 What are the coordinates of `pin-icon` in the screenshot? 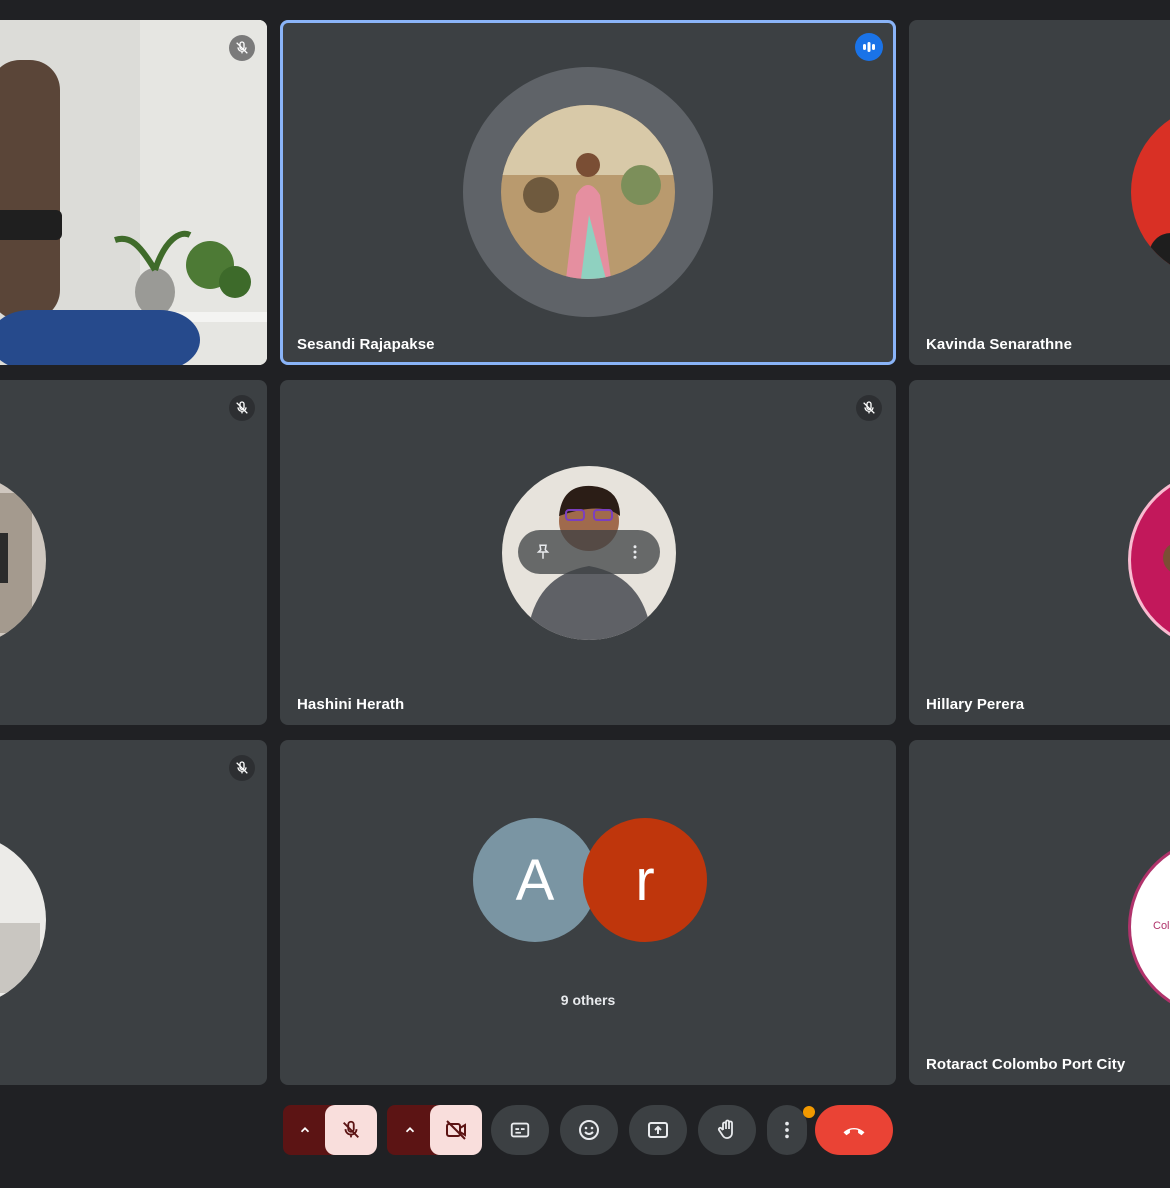 It's located at (543, 552).